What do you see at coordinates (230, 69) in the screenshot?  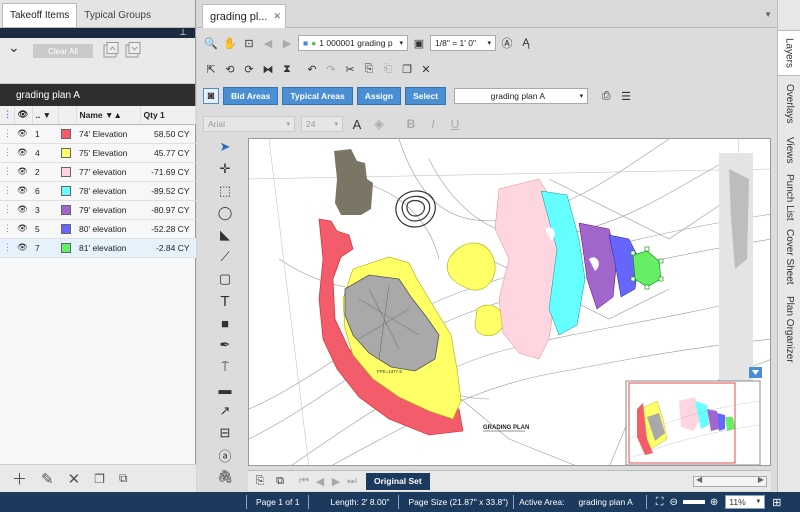 I see `rotate-icon: ⟲` at bounding box center [230, 69].